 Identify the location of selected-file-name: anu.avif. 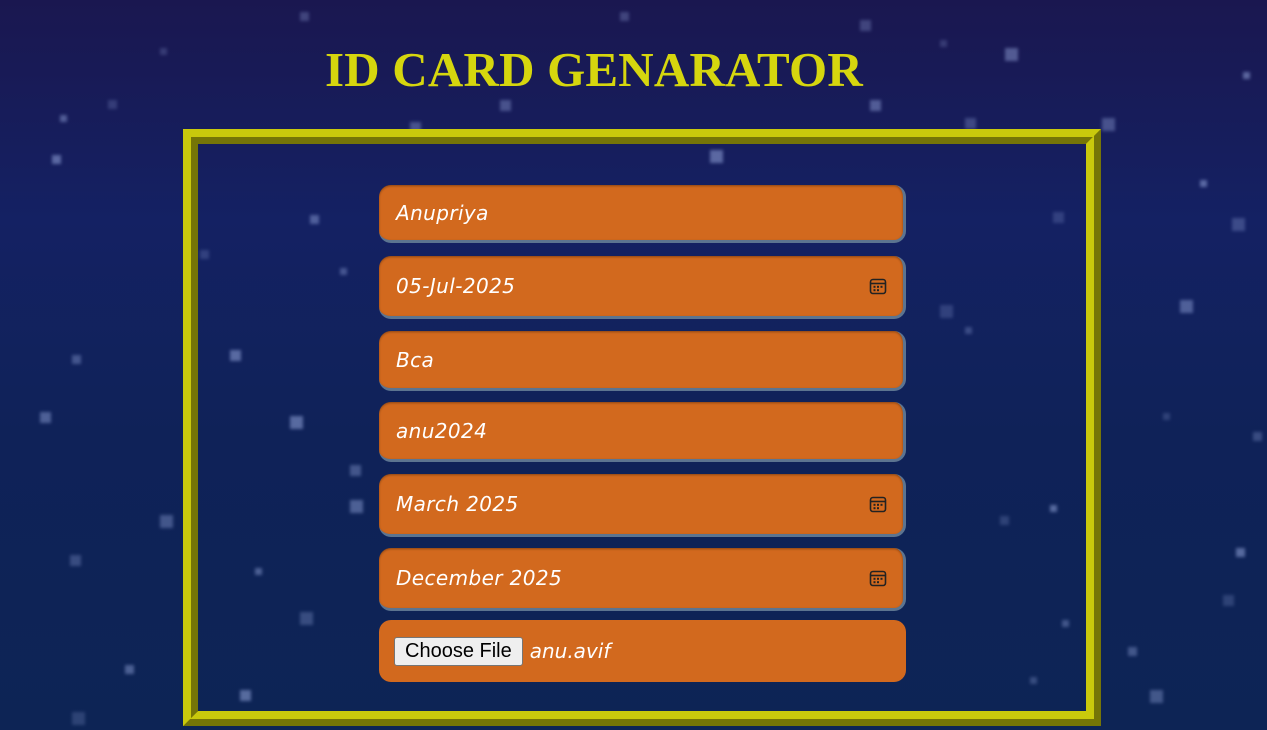
(570, 651).